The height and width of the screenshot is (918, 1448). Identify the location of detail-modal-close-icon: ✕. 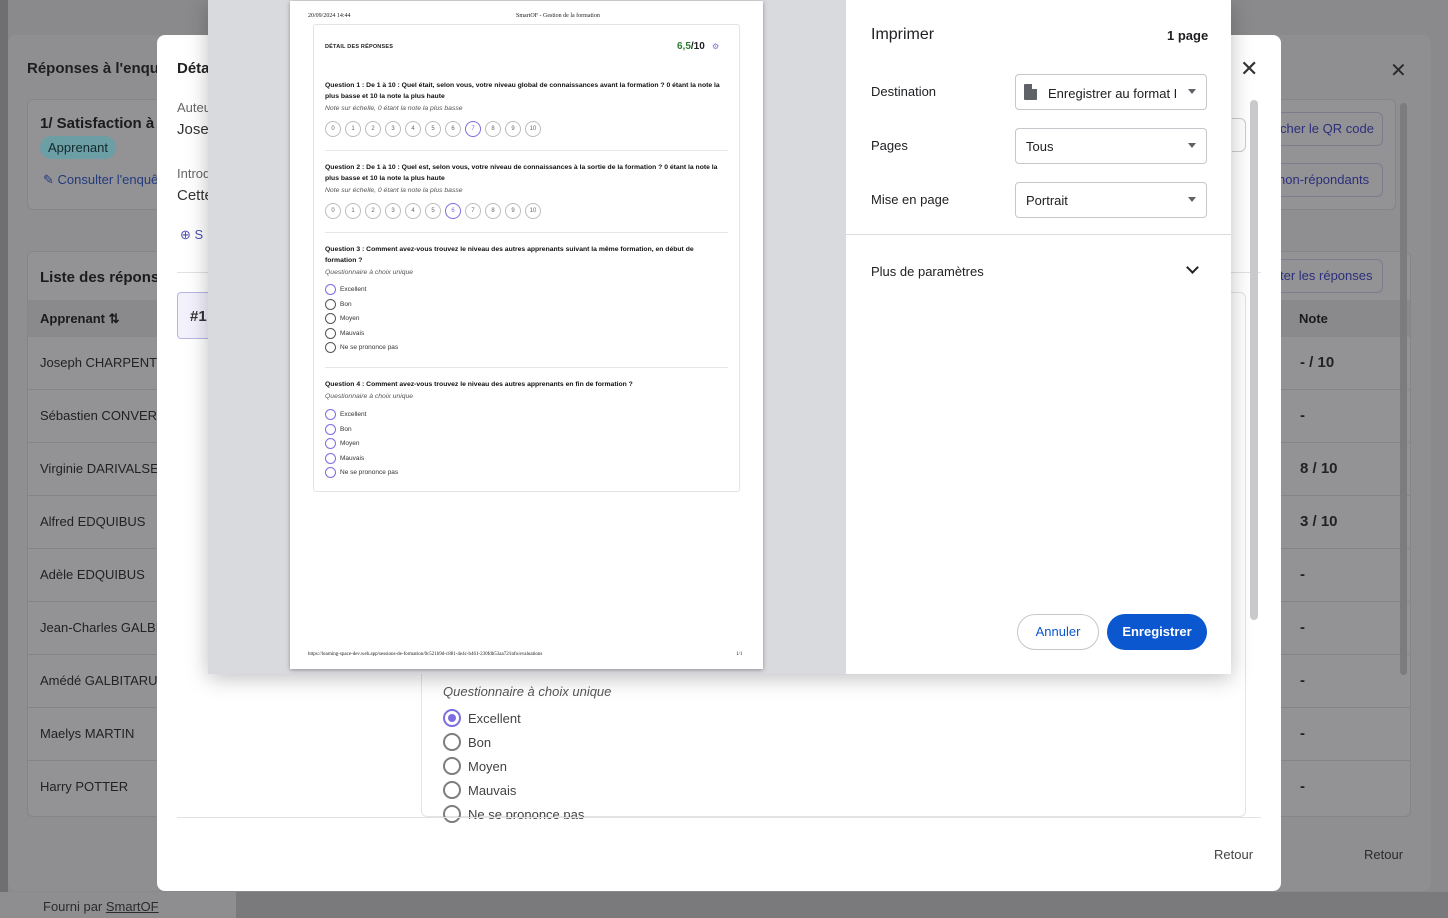
(1249, 69).